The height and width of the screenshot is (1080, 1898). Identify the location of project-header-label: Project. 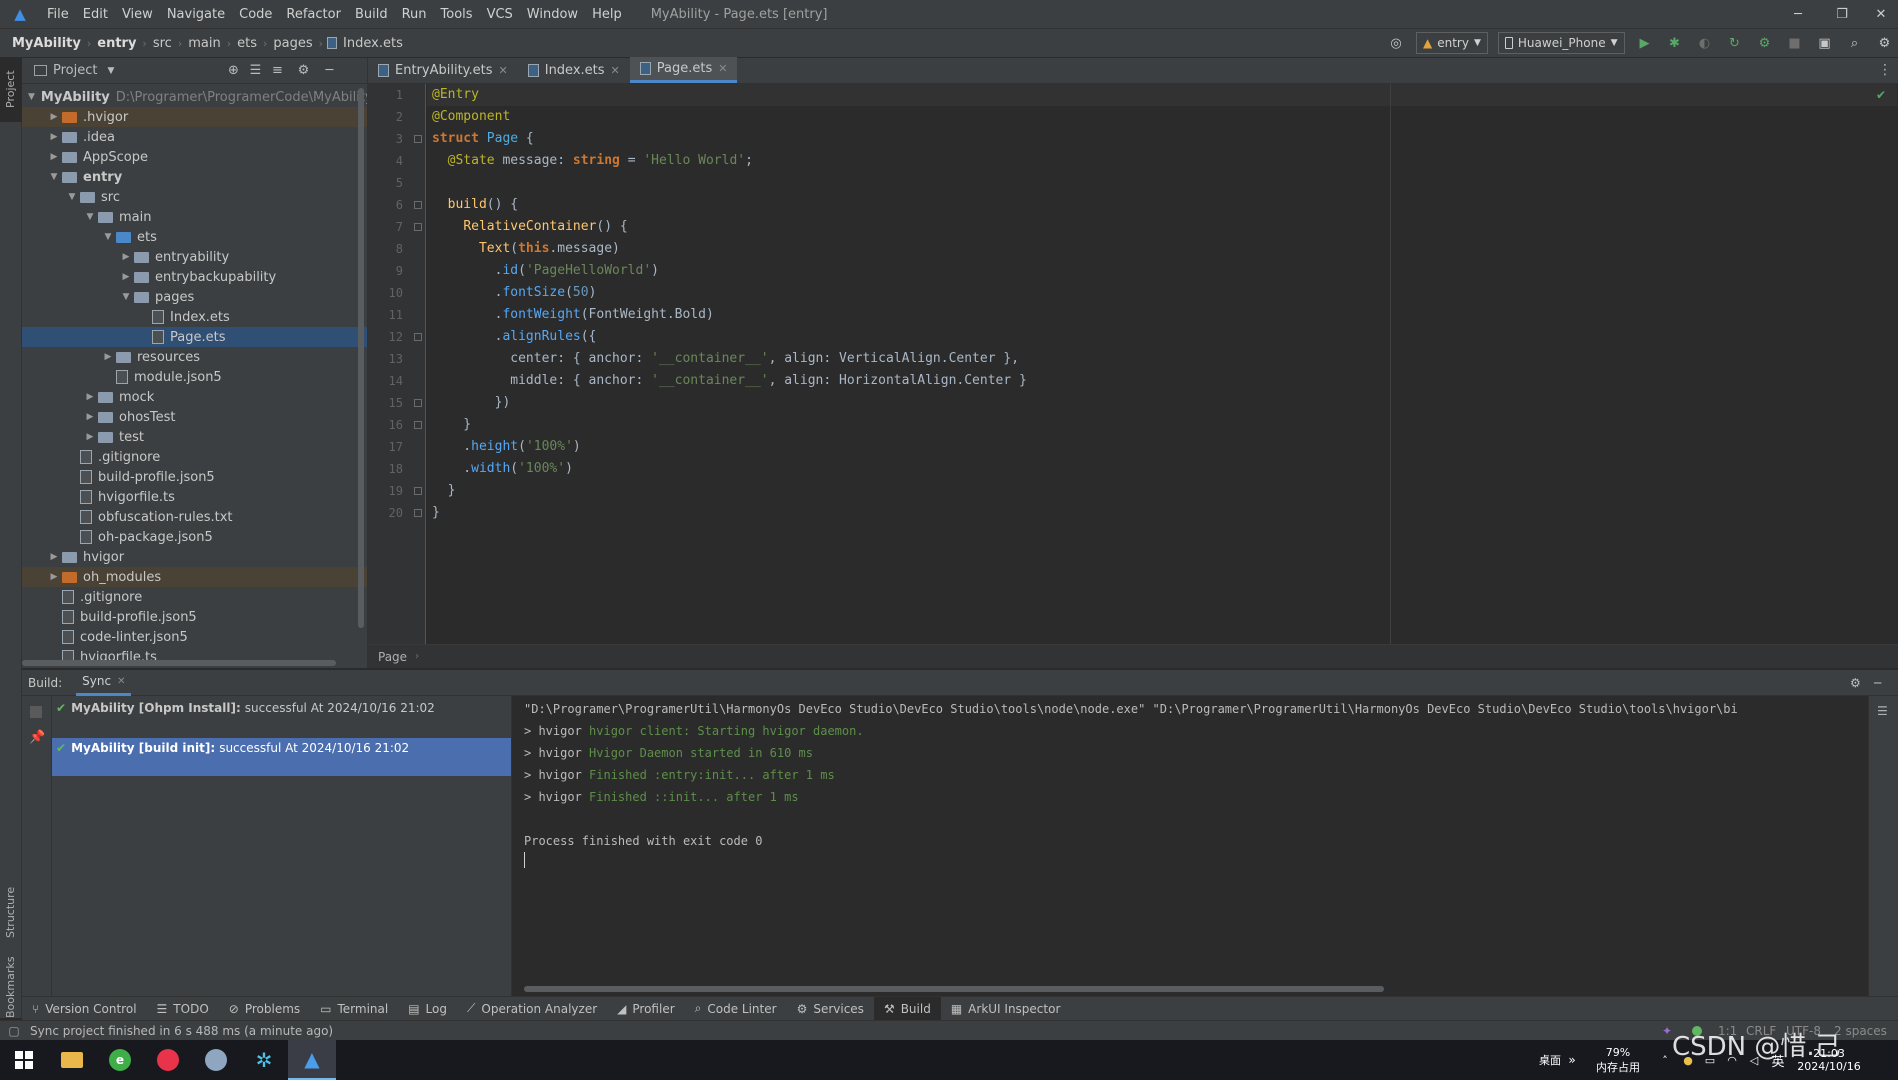
(75, 70).